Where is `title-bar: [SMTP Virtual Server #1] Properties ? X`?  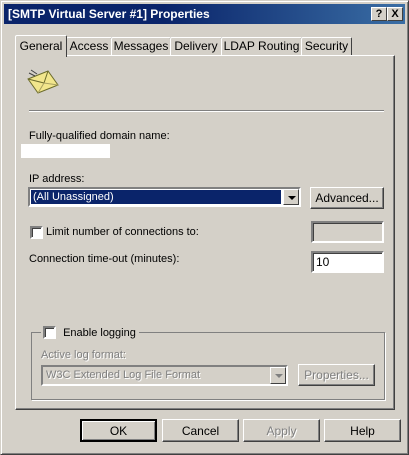 title-bar: [SMTP Virtual Server #1] Properties ? X is located at coordinates (204, 14).